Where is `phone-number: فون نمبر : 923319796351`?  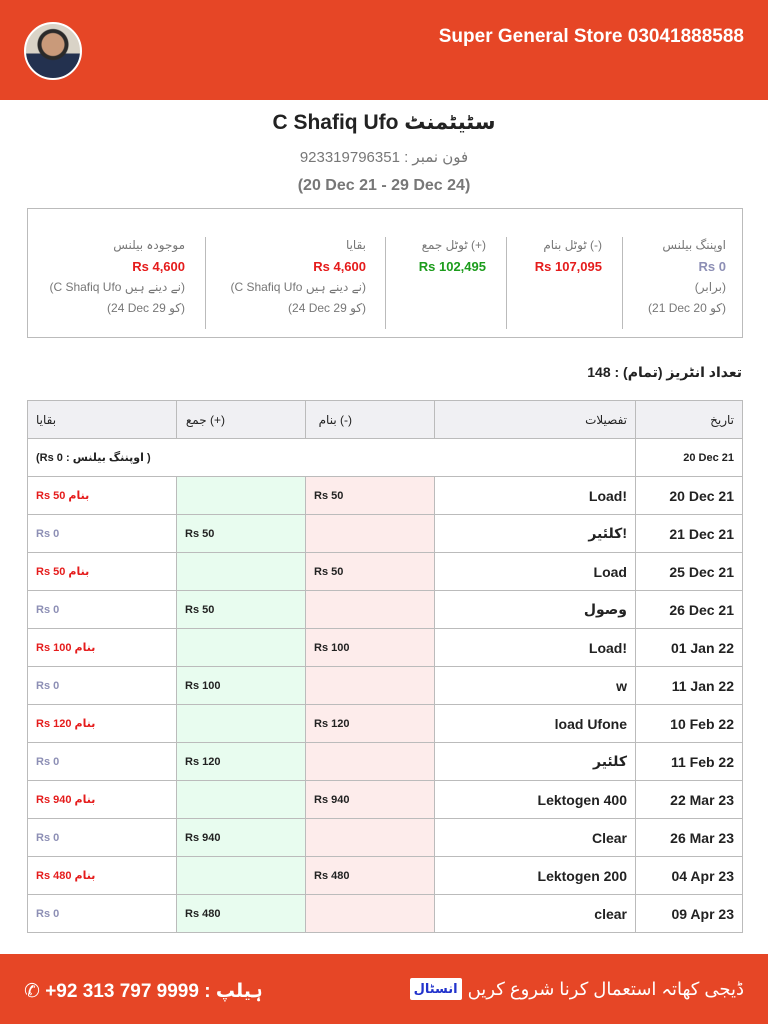 phone-number: فون نمبر : 923319796351 is located at coordinates (384, 157).